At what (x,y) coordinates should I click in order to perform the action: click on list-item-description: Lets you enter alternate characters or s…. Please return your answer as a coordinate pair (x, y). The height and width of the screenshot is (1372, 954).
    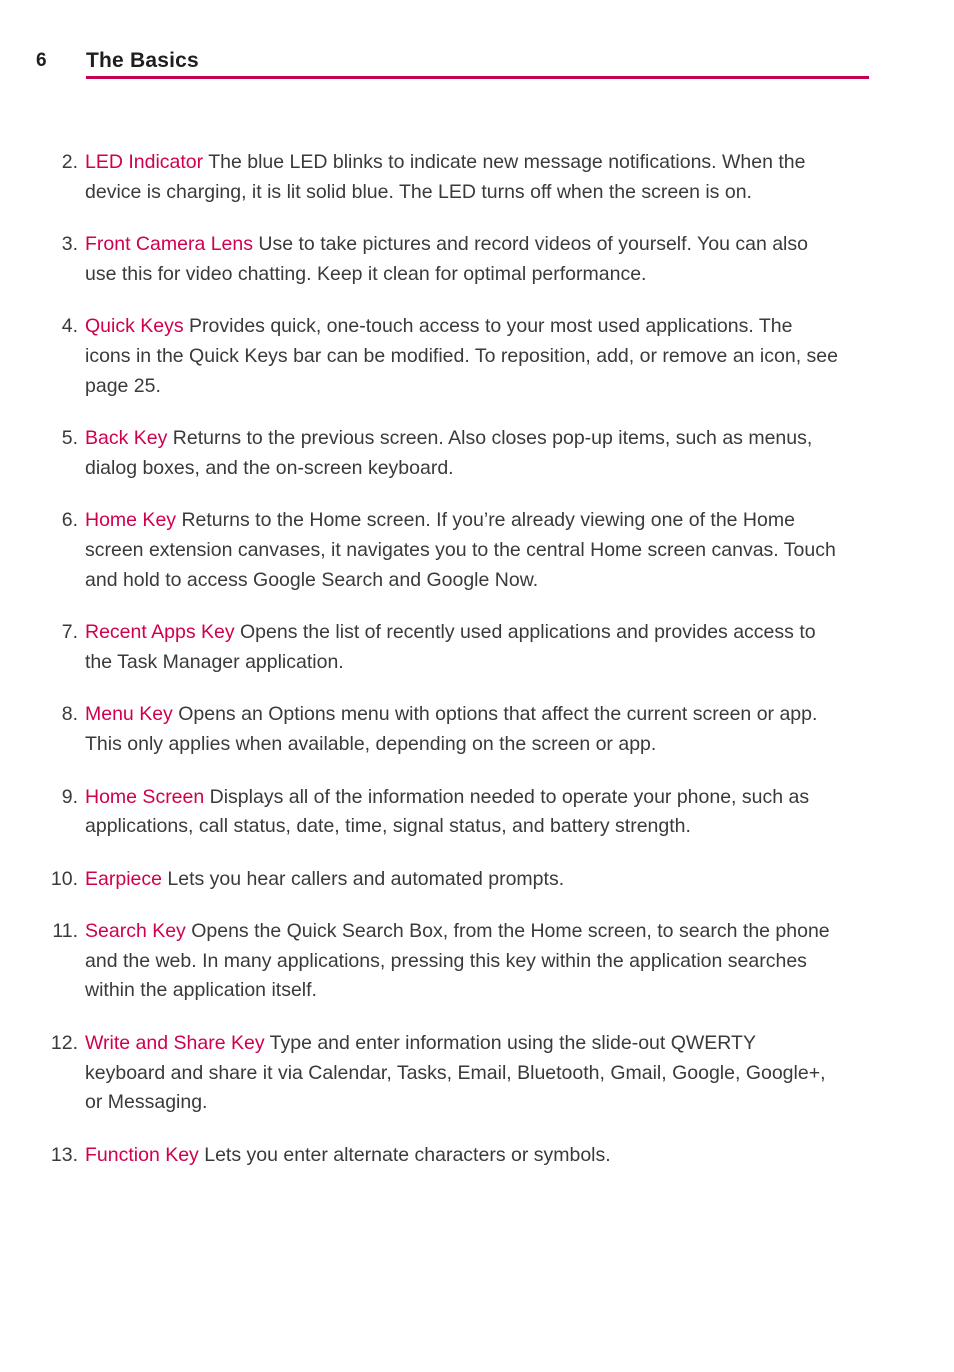
    Looking at the image, I should click on (404, 1154).